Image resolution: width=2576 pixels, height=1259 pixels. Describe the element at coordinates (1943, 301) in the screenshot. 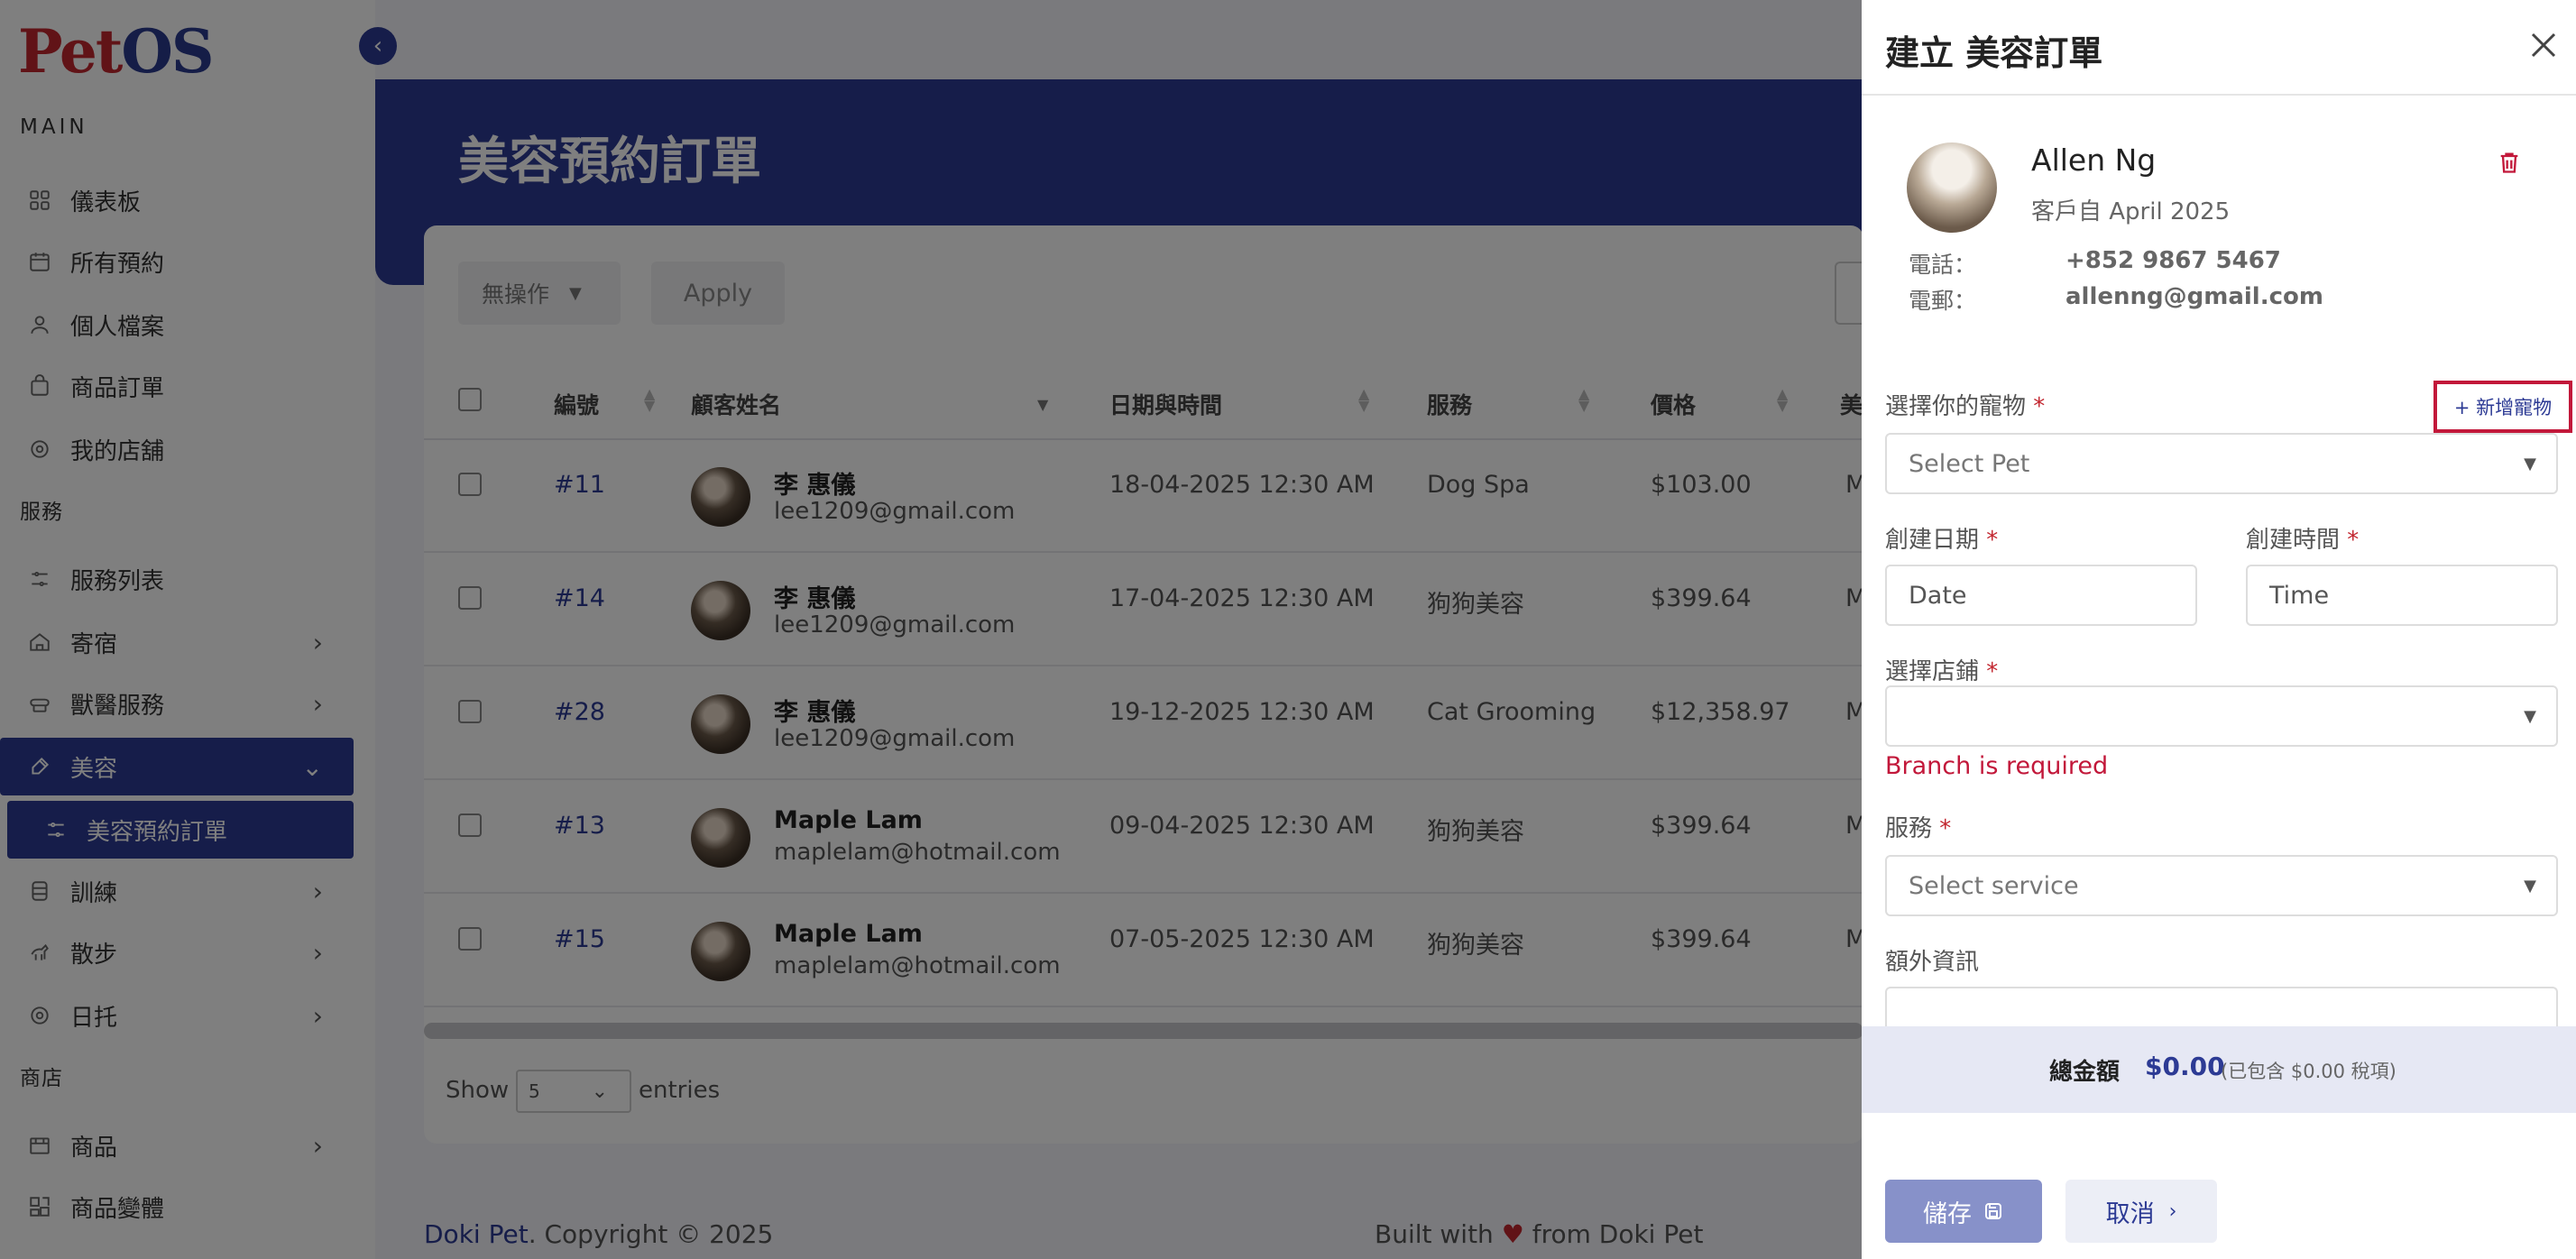

I see `email-label: 電郵：` at that location.